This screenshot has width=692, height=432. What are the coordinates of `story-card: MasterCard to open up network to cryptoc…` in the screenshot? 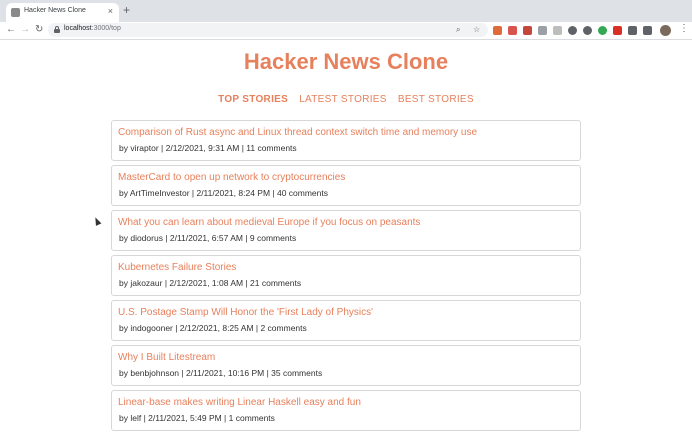 It's located at (346, 185).